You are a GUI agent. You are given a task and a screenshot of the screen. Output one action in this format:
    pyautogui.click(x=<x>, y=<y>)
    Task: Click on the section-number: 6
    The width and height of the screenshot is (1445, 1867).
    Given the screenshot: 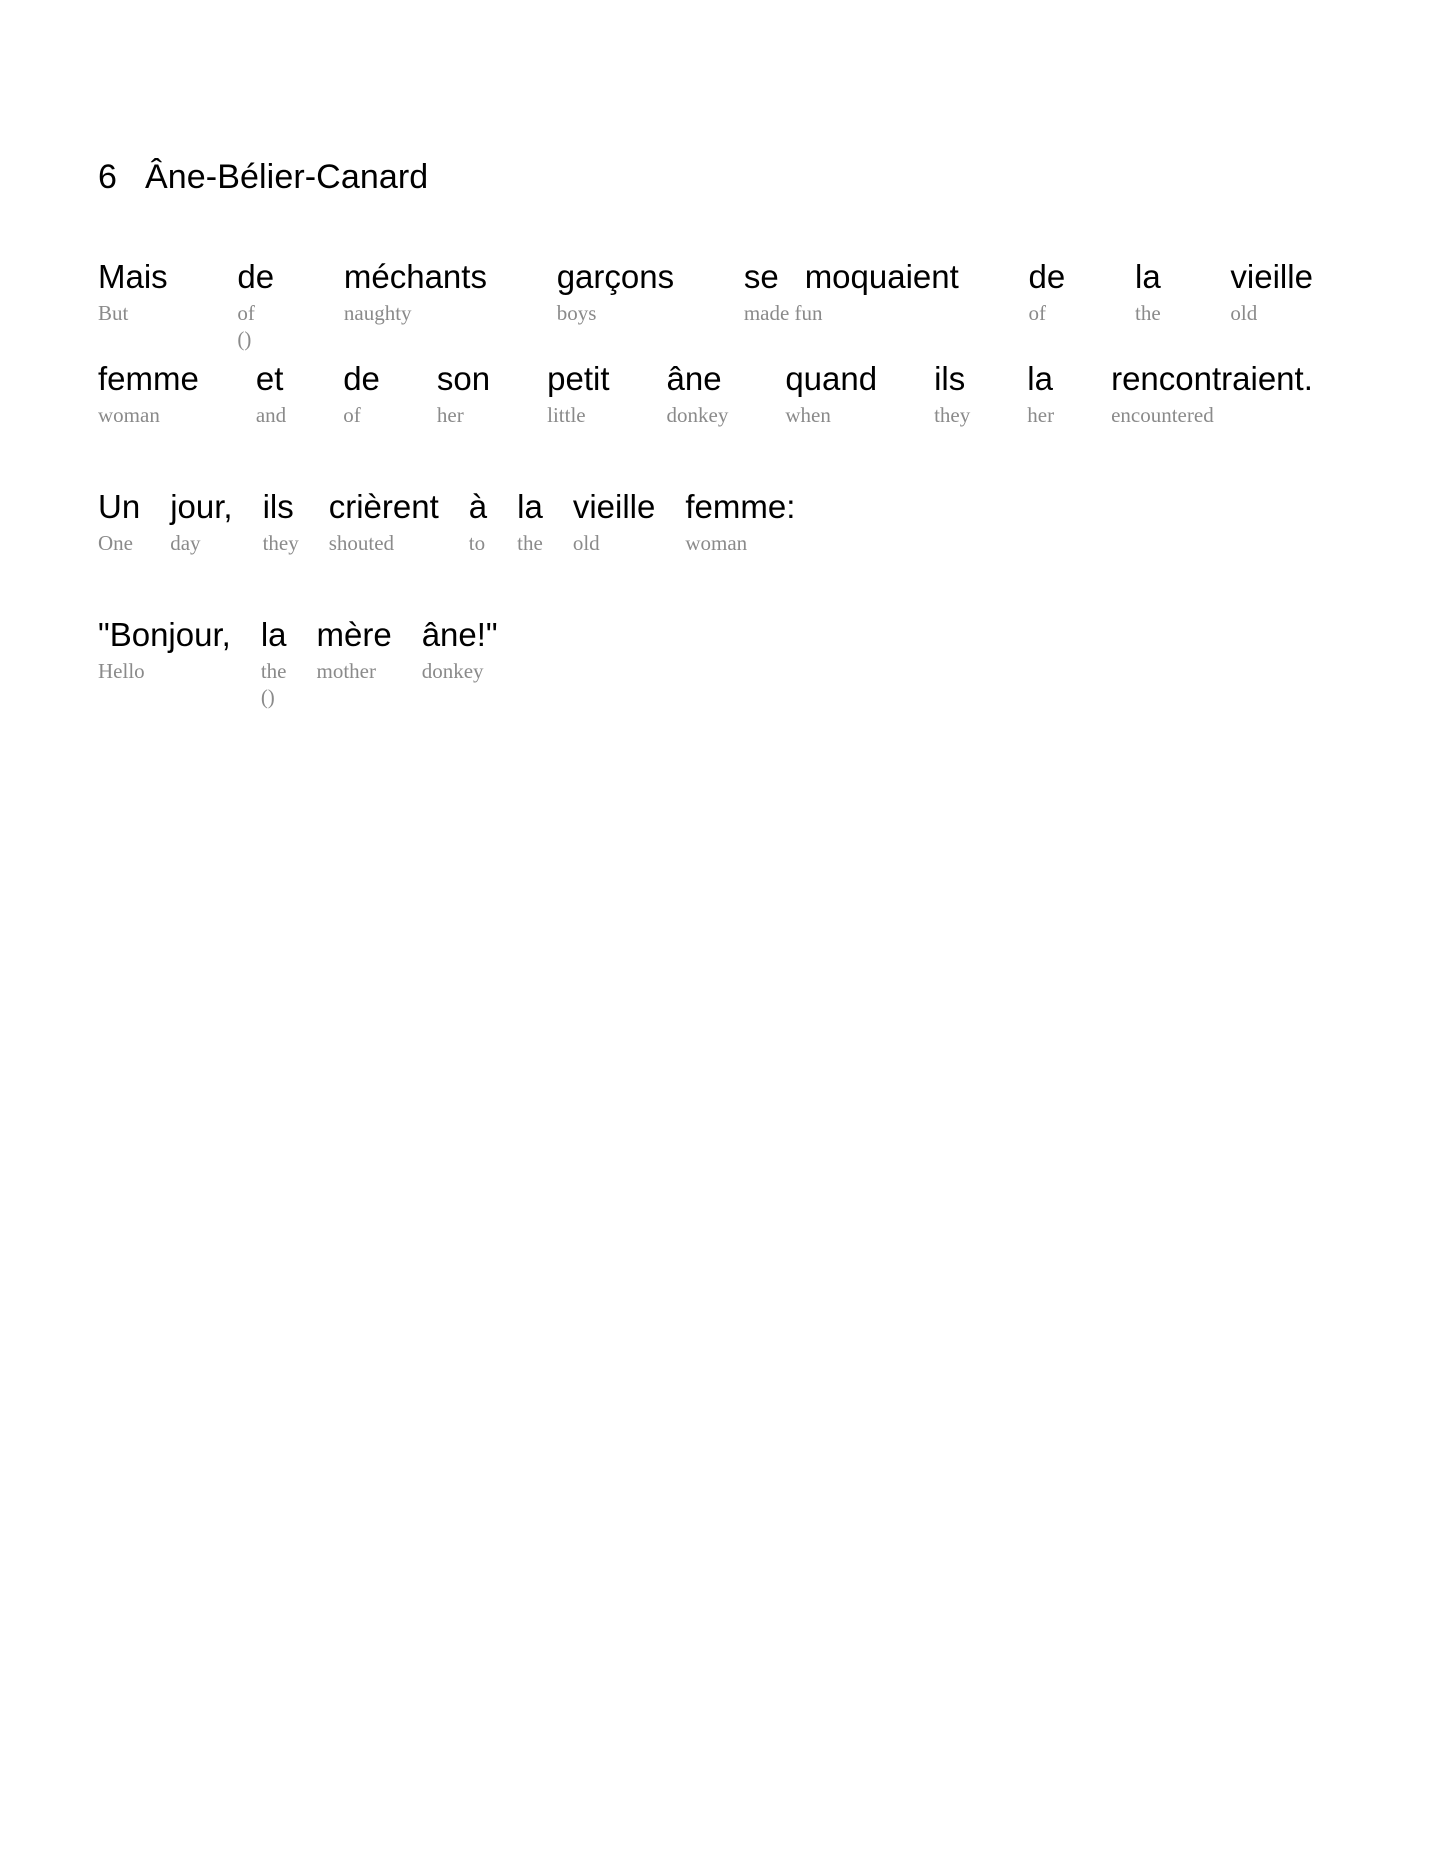 What is the action you would take?
    pyautogui.click(x=108, y=177)
    